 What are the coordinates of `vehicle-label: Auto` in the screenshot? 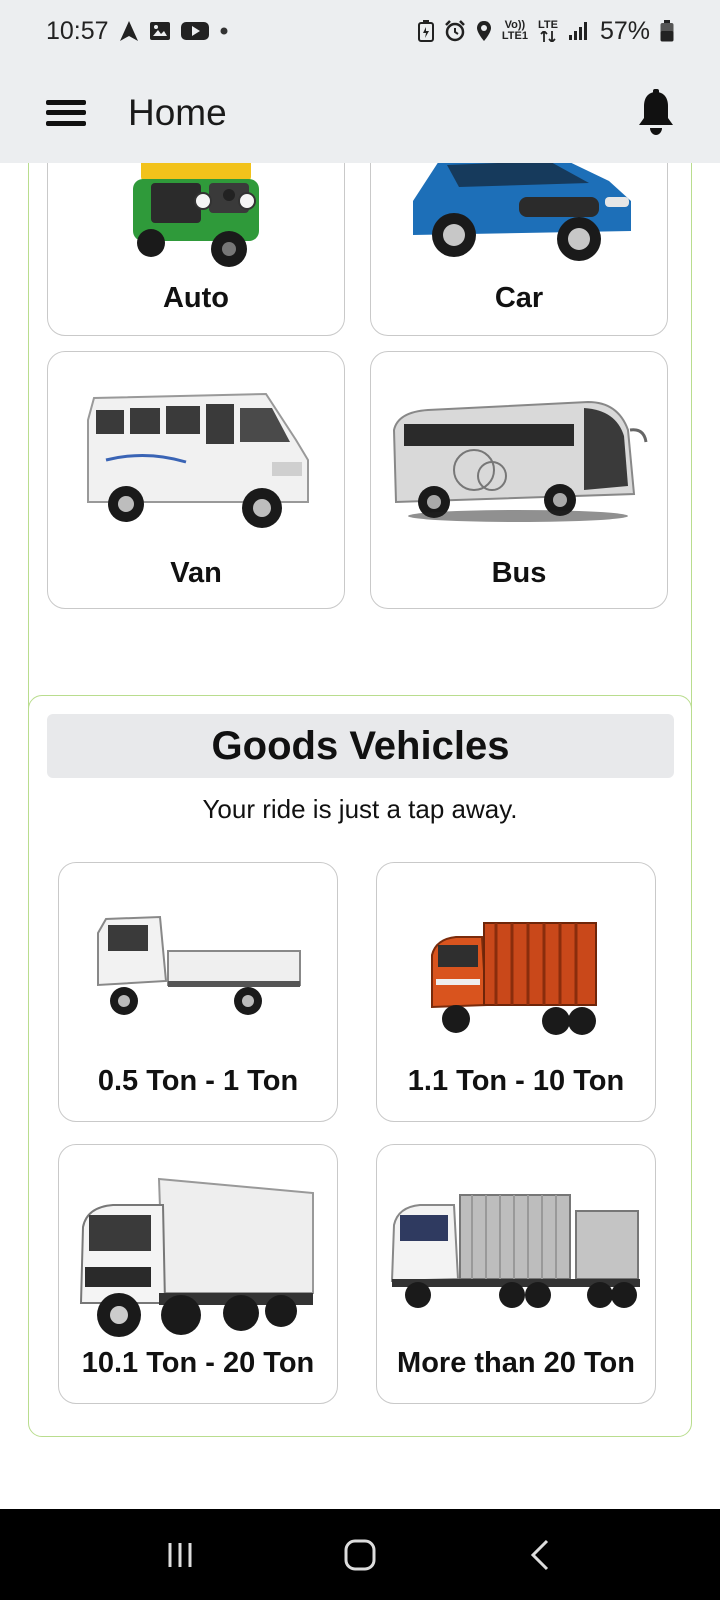 It's located at (196, 298).